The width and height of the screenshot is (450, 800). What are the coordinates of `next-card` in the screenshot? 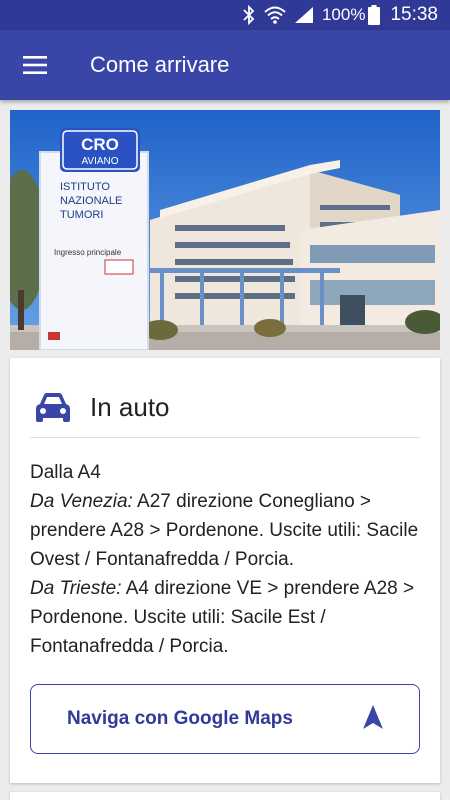 It's located at (225, 796).